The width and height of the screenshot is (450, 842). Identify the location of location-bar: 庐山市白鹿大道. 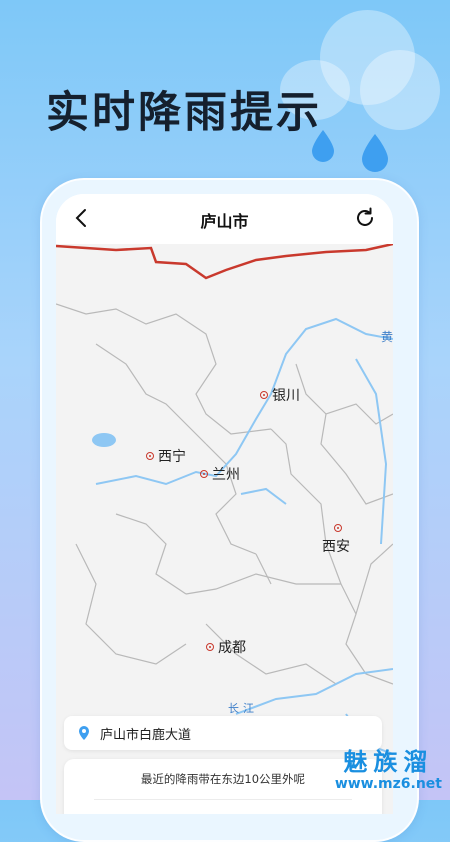
(223, 733).